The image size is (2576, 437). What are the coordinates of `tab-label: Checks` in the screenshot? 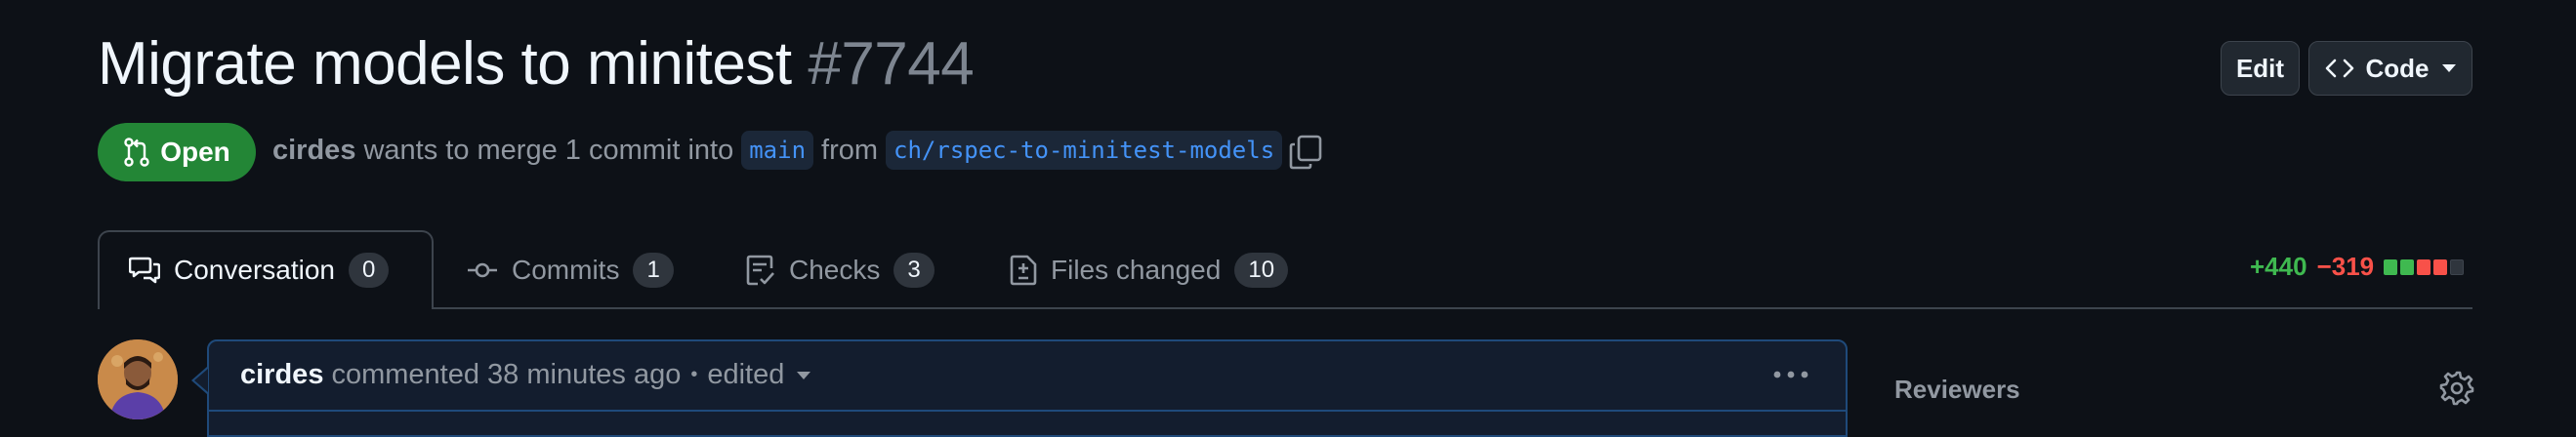 It's located at (835, 270).